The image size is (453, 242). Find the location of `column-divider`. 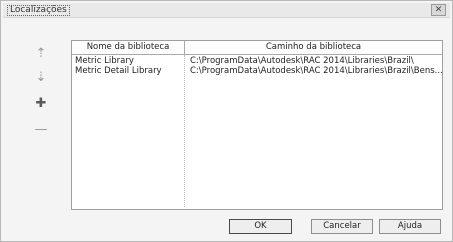

column-divider is located at coordinates (184, 131).